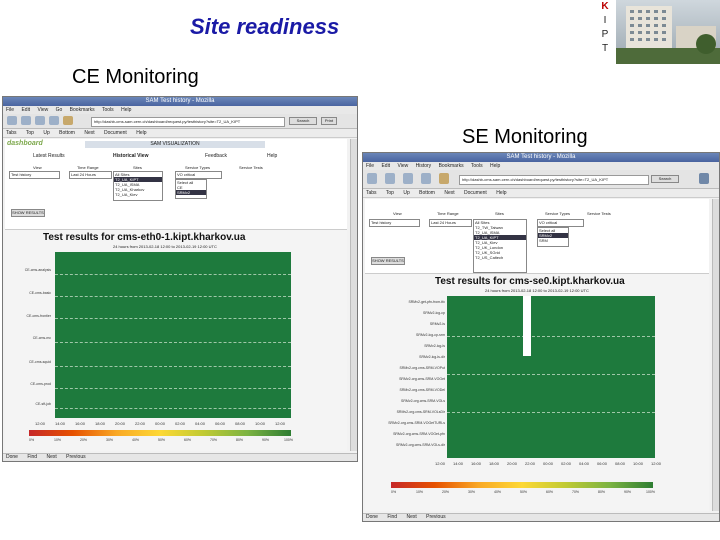 The height and width of the screenshot is (540, 720). What do you see at coordinates (422, 390) in the screenshot?
I see `row-label: SRMv2-org.cms-SRM-VODel` at bounding box center [422, 390].